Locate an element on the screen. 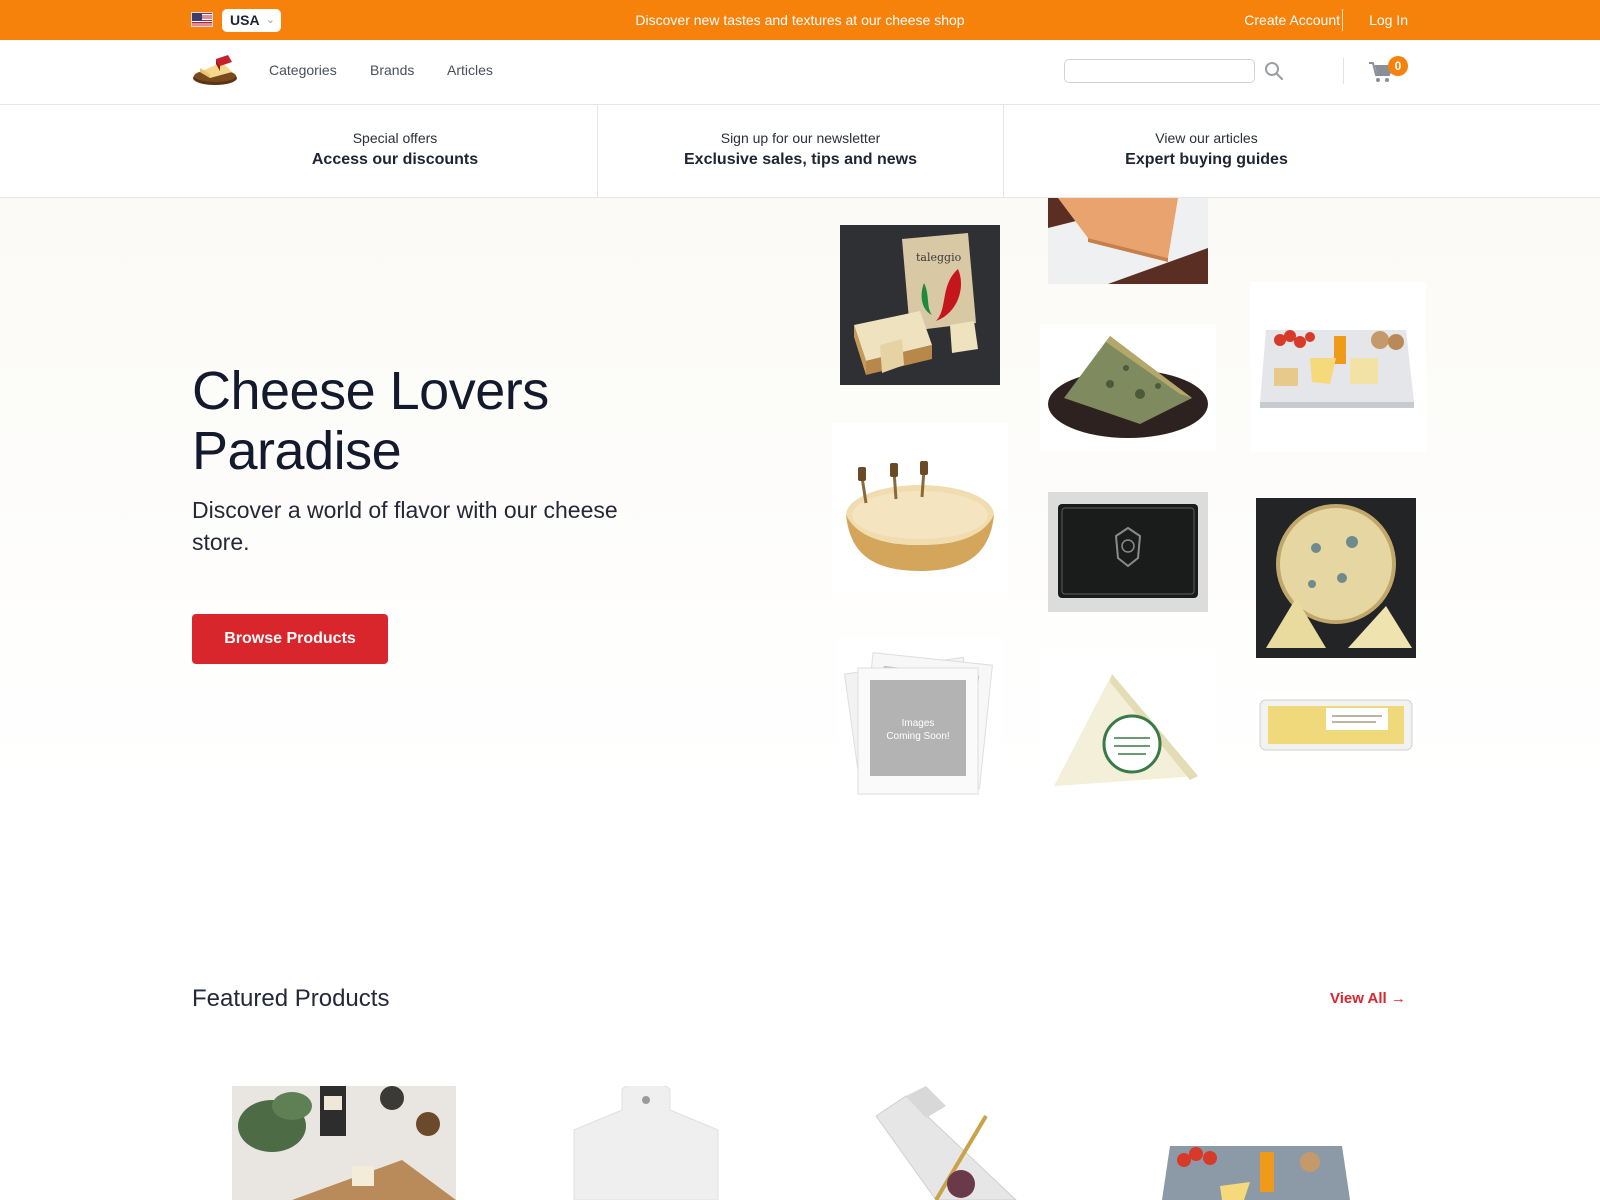  country-select: USA ⌄ is located at coordinates (251, 20).